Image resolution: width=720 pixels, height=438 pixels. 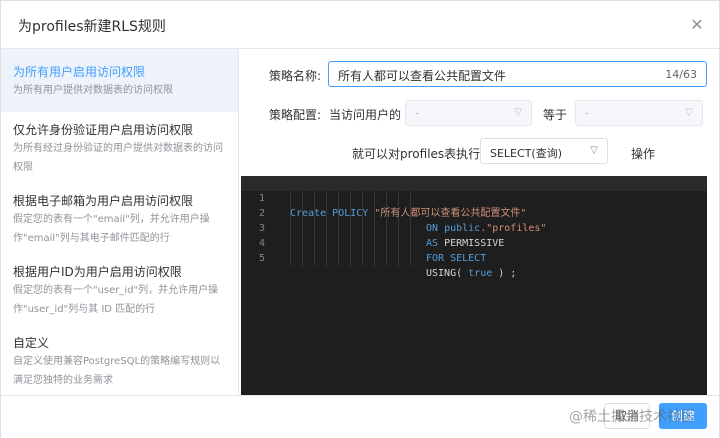 What do you see at coordinates (474, 197) in the screenshot?
I see `code-line: 1 Create POLICY "所有人都可以查看公共配置文件"` at bounding box center [474, 197].